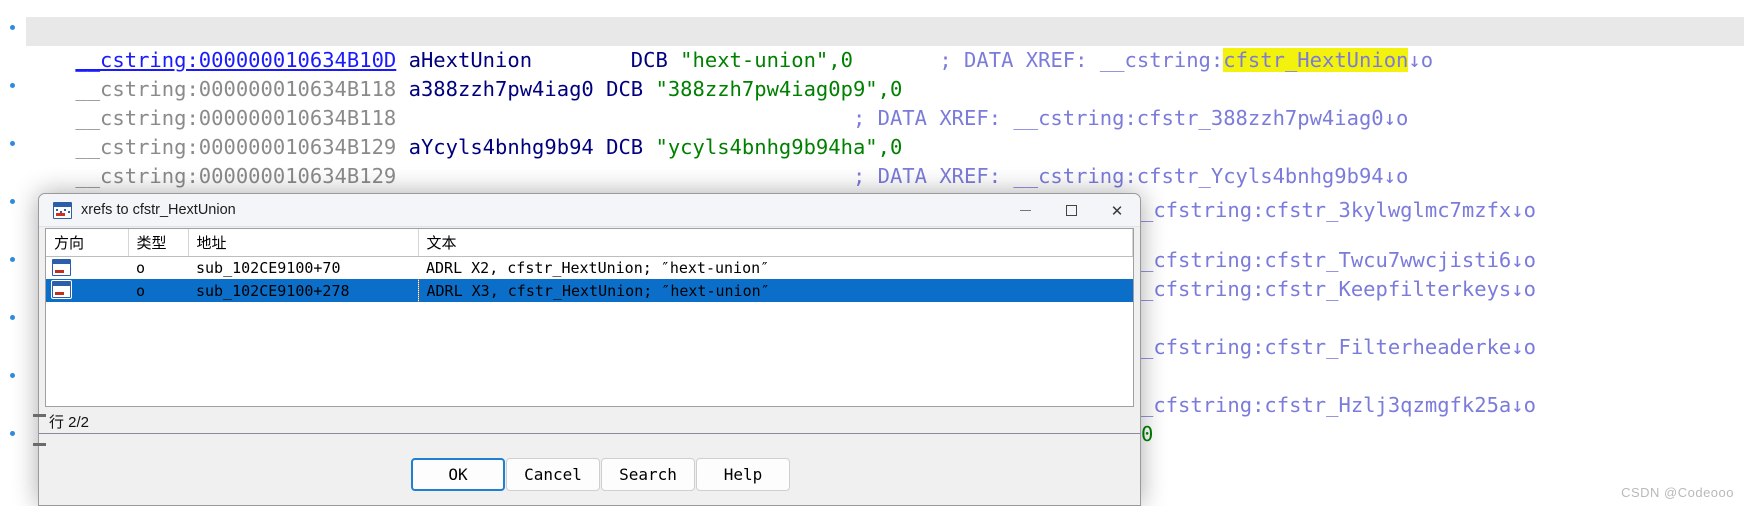 The image size is (1744, 506). Describe the element at coordinates (1677, 492) in the screenshot. I see `watermark: CSDN @Codeooo` at that location.